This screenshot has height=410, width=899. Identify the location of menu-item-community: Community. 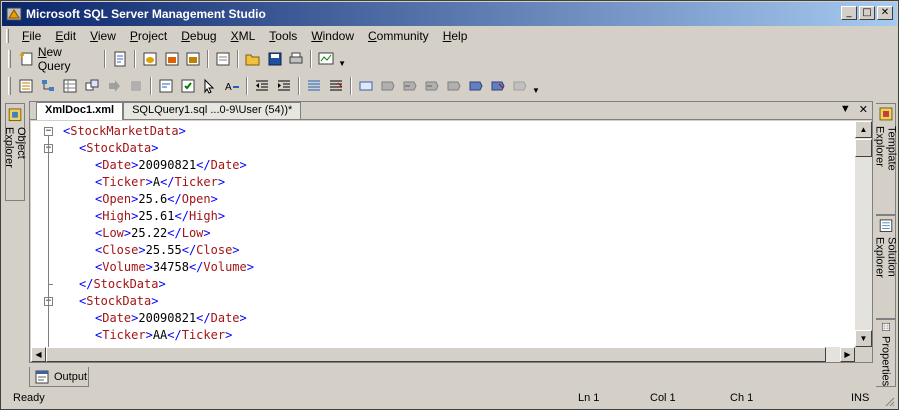
(398, 36).